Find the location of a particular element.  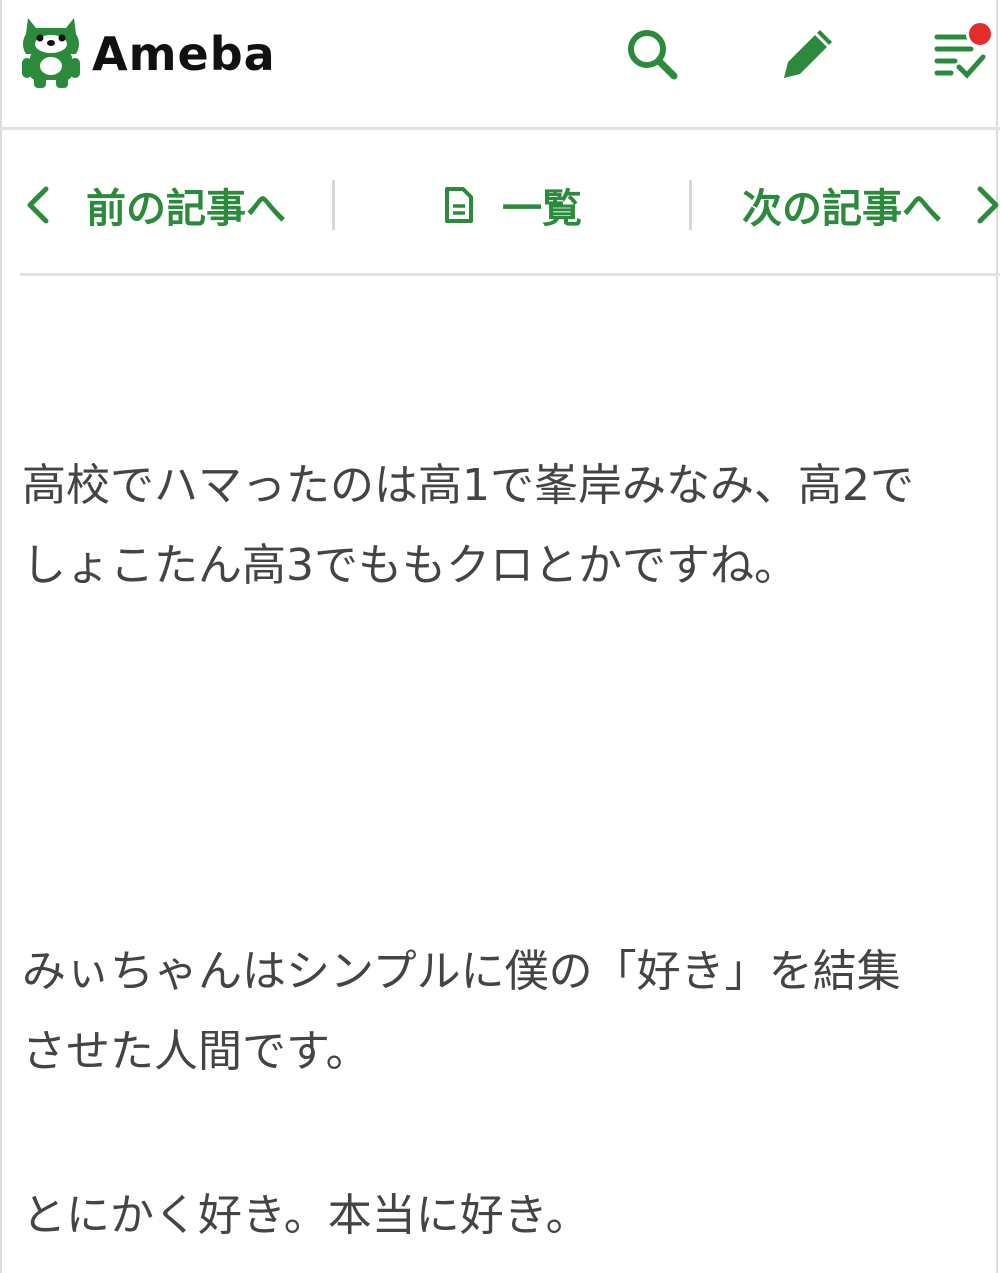

previous-article-label: 前の記事へ is located at coordinates (186, 209).